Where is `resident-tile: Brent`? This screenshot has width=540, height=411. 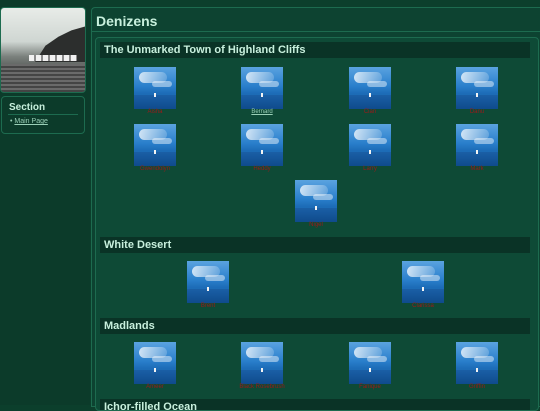
resident-tile: Brent is located at coordinates (208, 289).